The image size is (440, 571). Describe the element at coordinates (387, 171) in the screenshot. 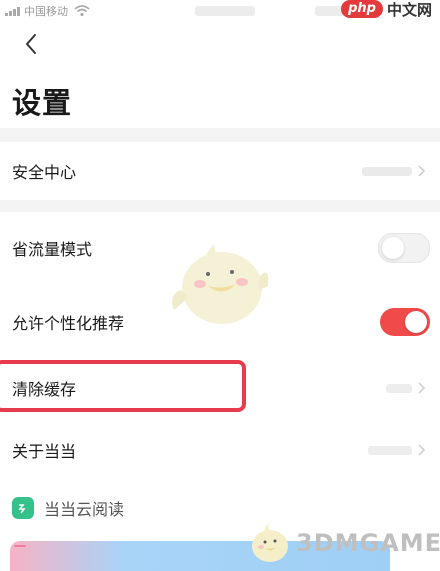

I see `security-status-placeholder` at that location.